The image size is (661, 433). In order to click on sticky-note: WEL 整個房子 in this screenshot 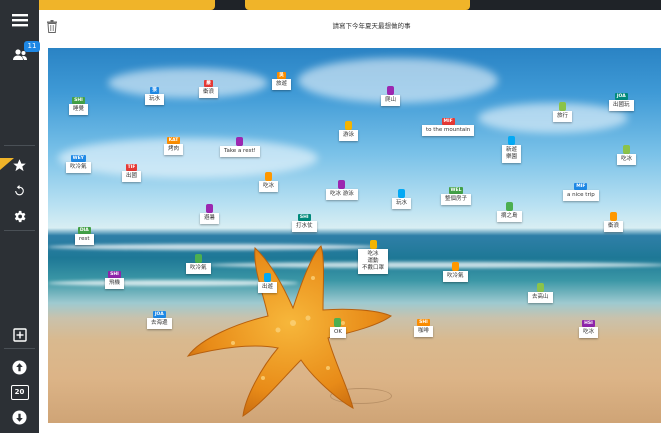, I will do `click(456, 196)`.